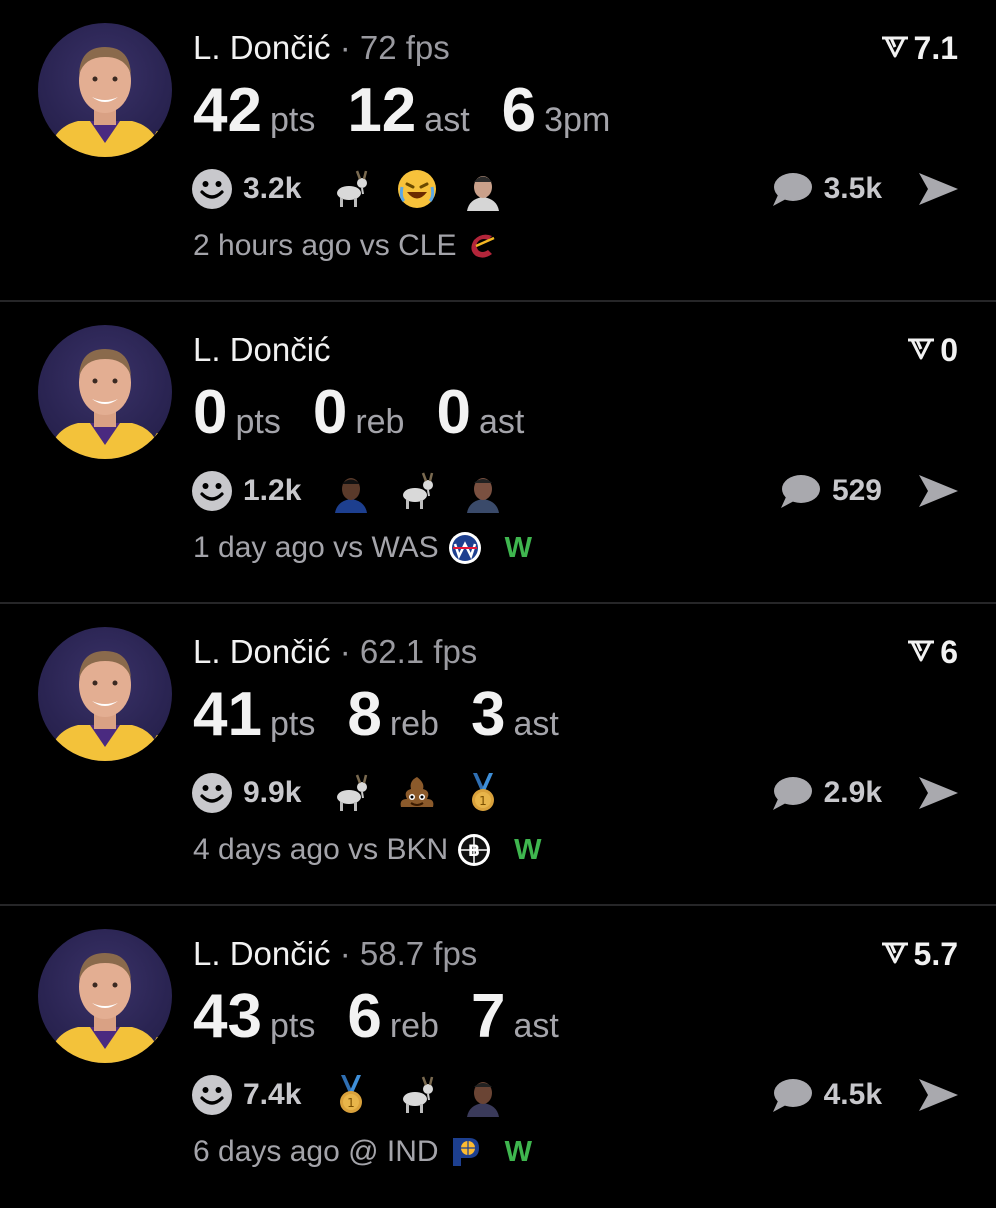  What do you see at coordinates (408, 953) in the screenshot?
I see `fps-value: · 58.7 fps` at bounding box center [408, 953].